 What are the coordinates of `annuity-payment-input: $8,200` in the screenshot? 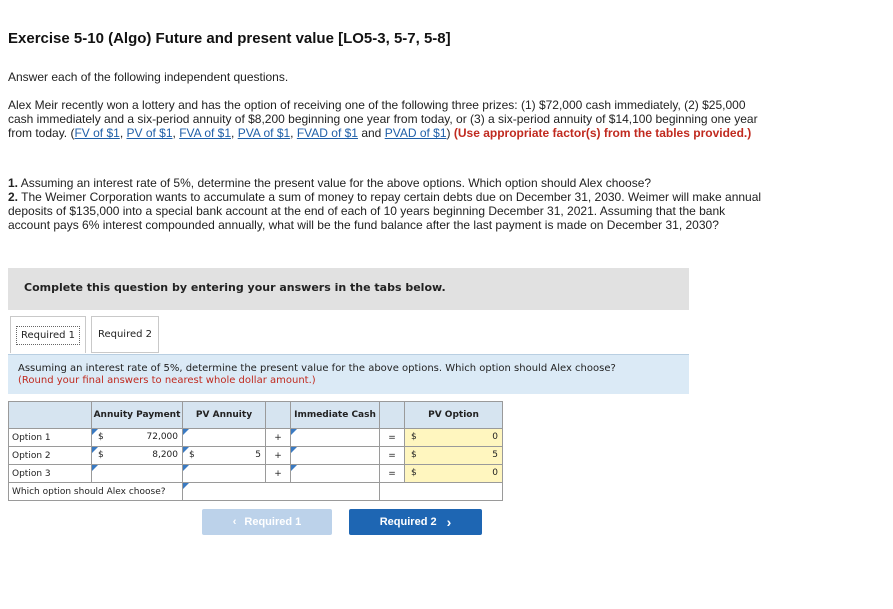 It's located at (137, 455).